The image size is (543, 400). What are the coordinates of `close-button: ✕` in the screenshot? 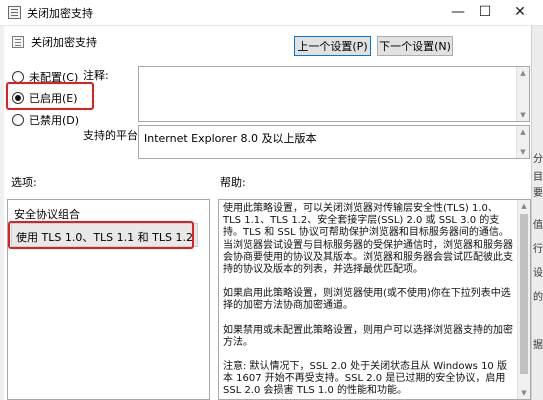 It's located at (520, 12).